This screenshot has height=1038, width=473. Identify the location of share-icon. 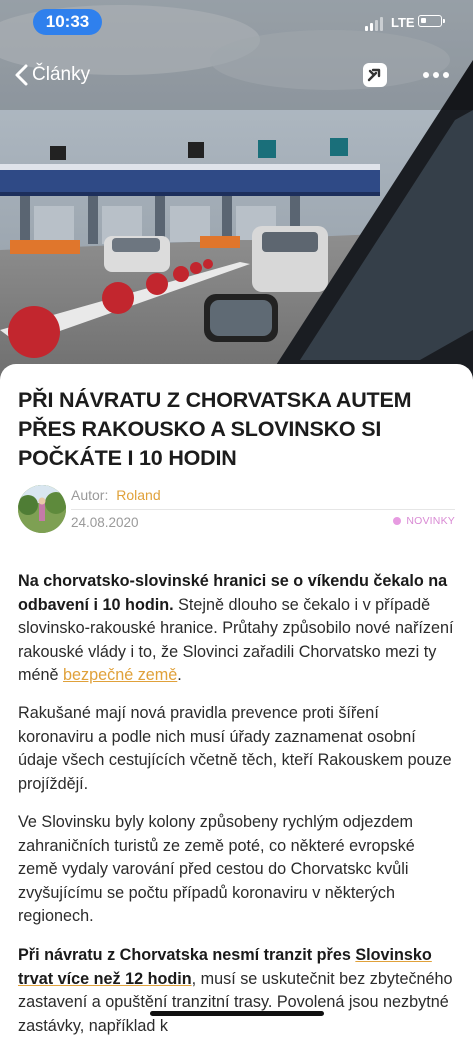
(375, 75).